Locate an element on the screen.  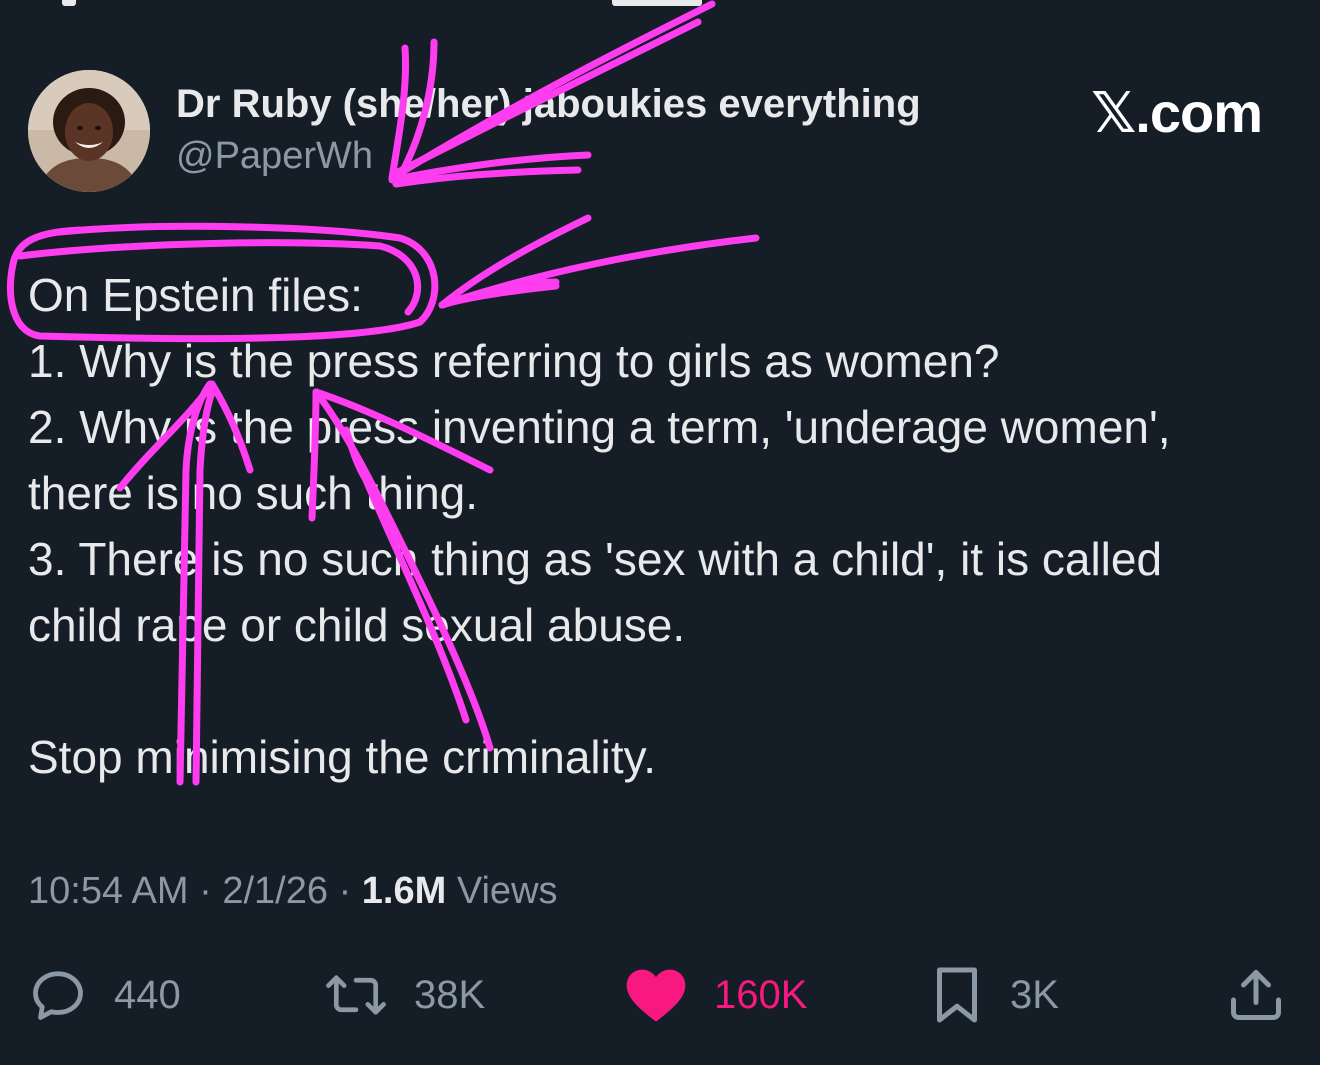
share-button is located at coordinates (1256, 995).